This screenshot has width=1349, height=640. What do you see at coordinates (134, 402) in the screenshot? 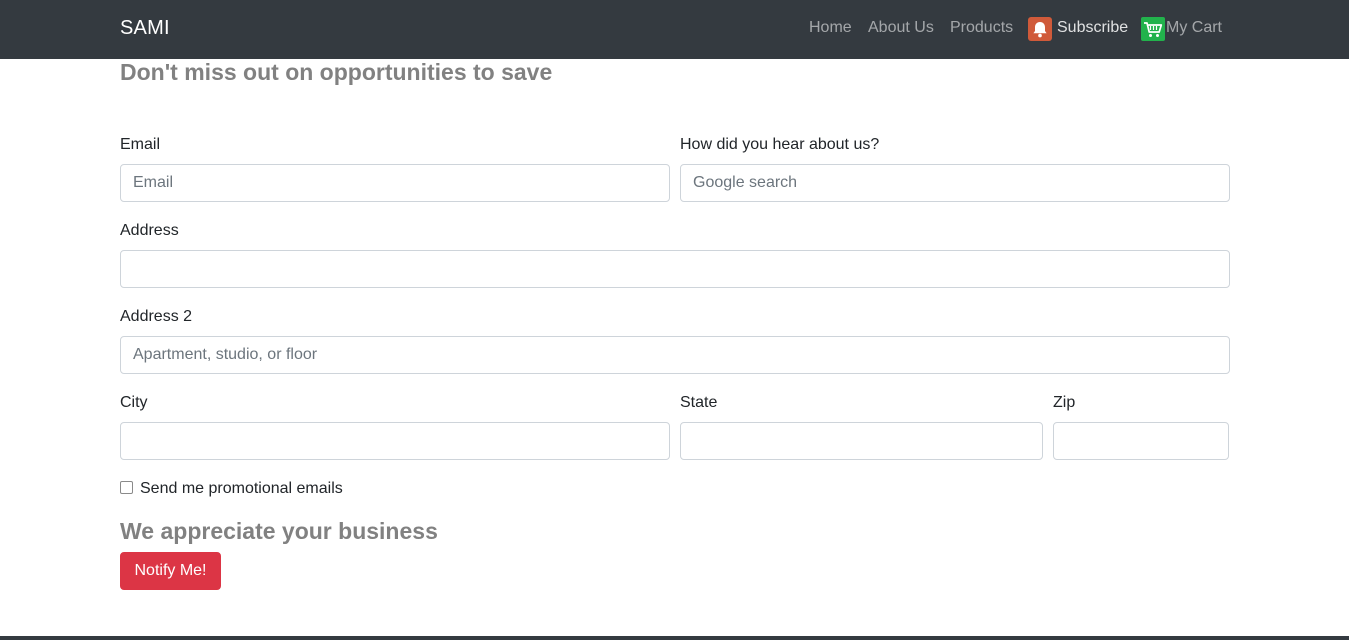
I see `city-label: City` at bounding box center [134, 402].